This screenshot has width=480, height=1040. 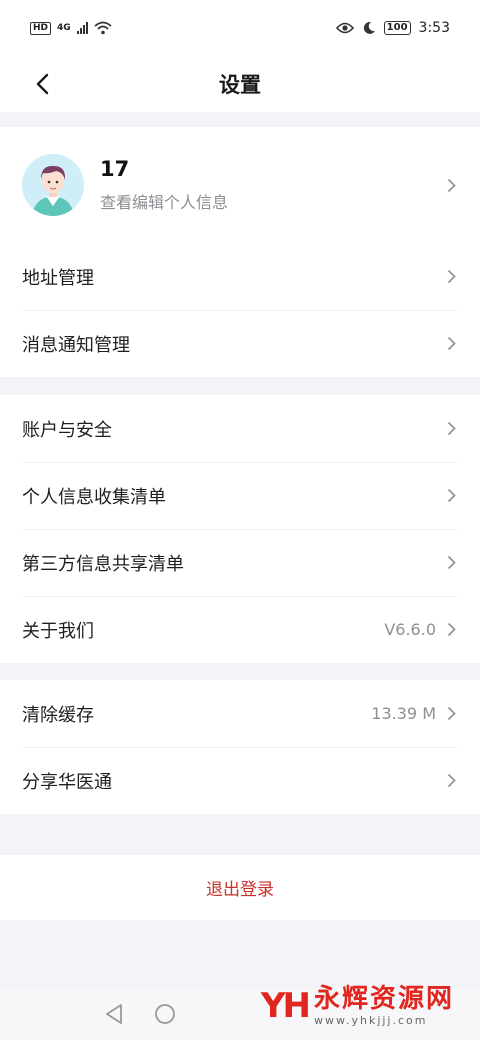 What do you see at coordinates (383, 999) in the screenshot?
I see `watermark-name: 永辉资源网` at bounding box center [383, 999].